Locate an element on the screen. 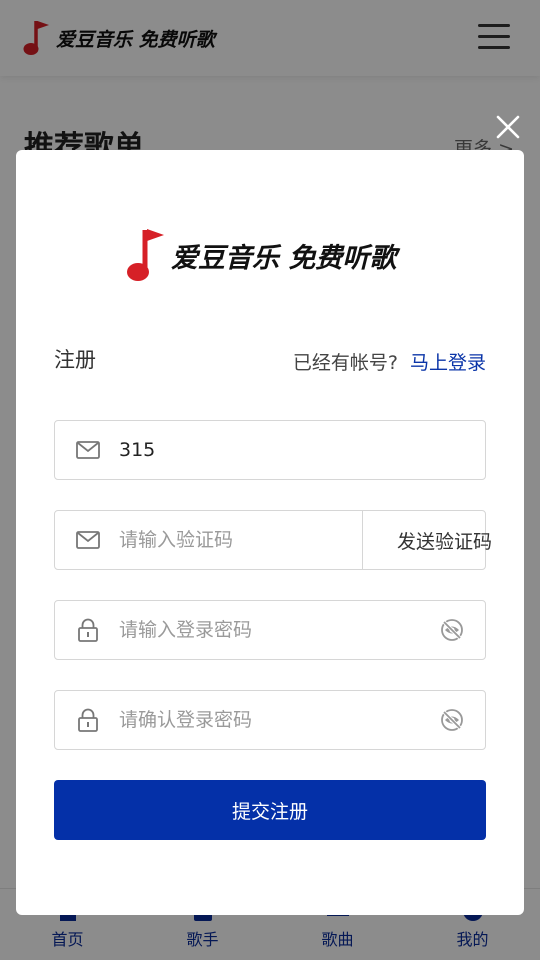  have-account-text: 已经有帐号? is located at coordinates (345, 363).